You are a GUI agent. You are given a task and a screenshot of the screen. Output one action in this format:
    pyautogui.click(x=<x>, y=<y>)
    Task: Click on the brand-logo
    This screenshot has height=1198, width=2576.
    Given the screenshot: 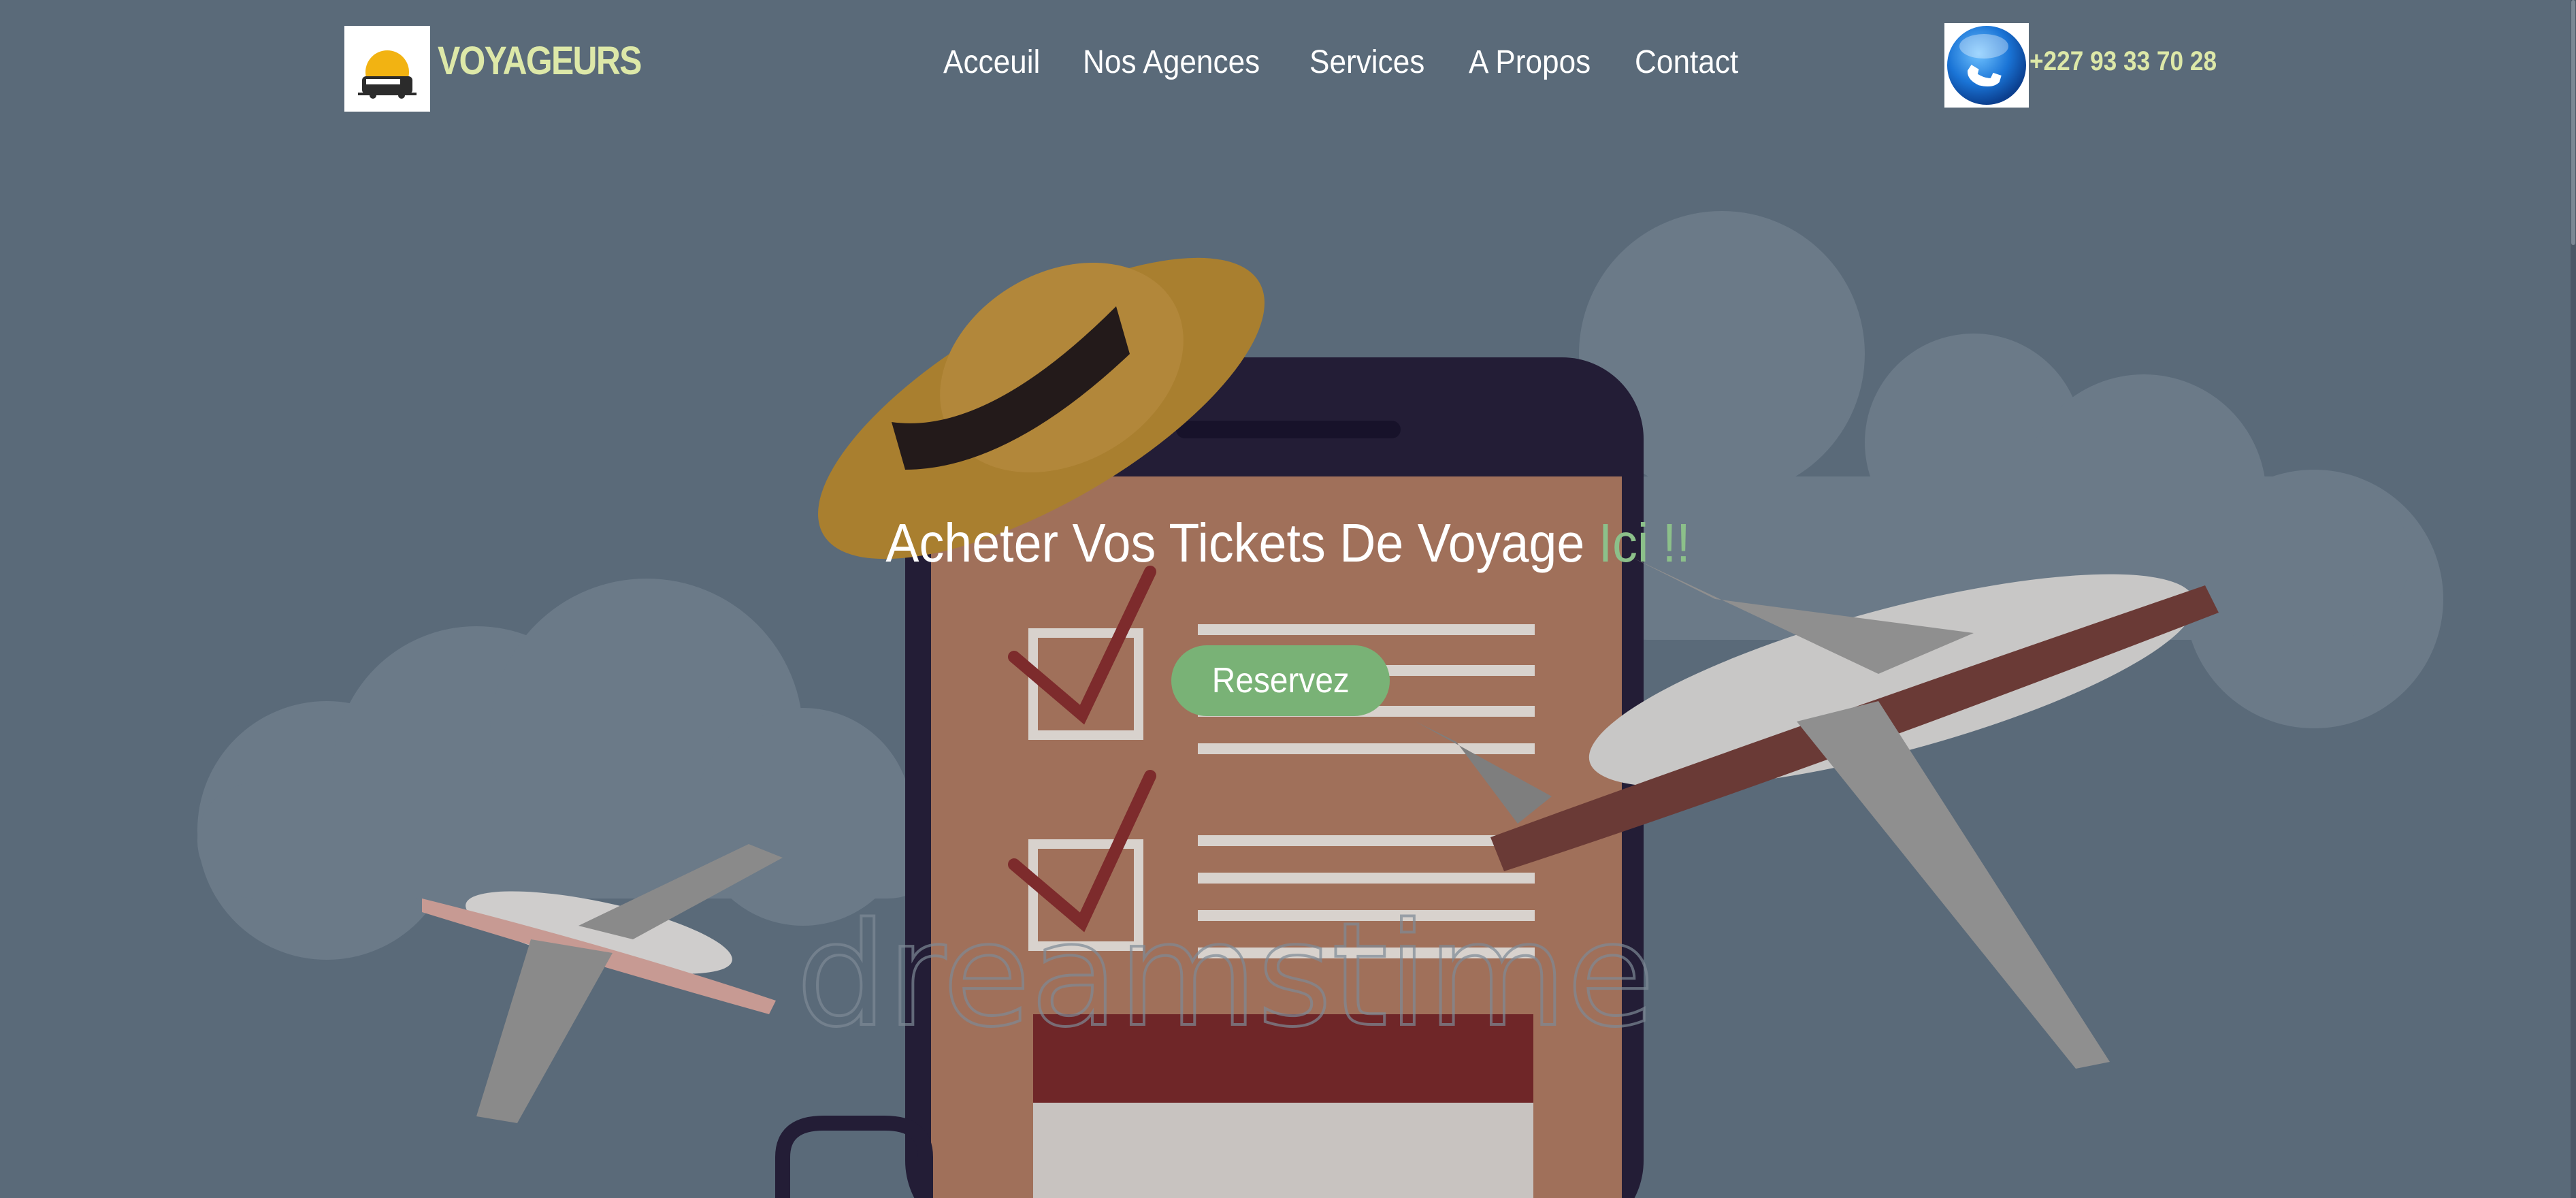 What is the action you would take?
    pyautogui.click(x=387, y=69)
    